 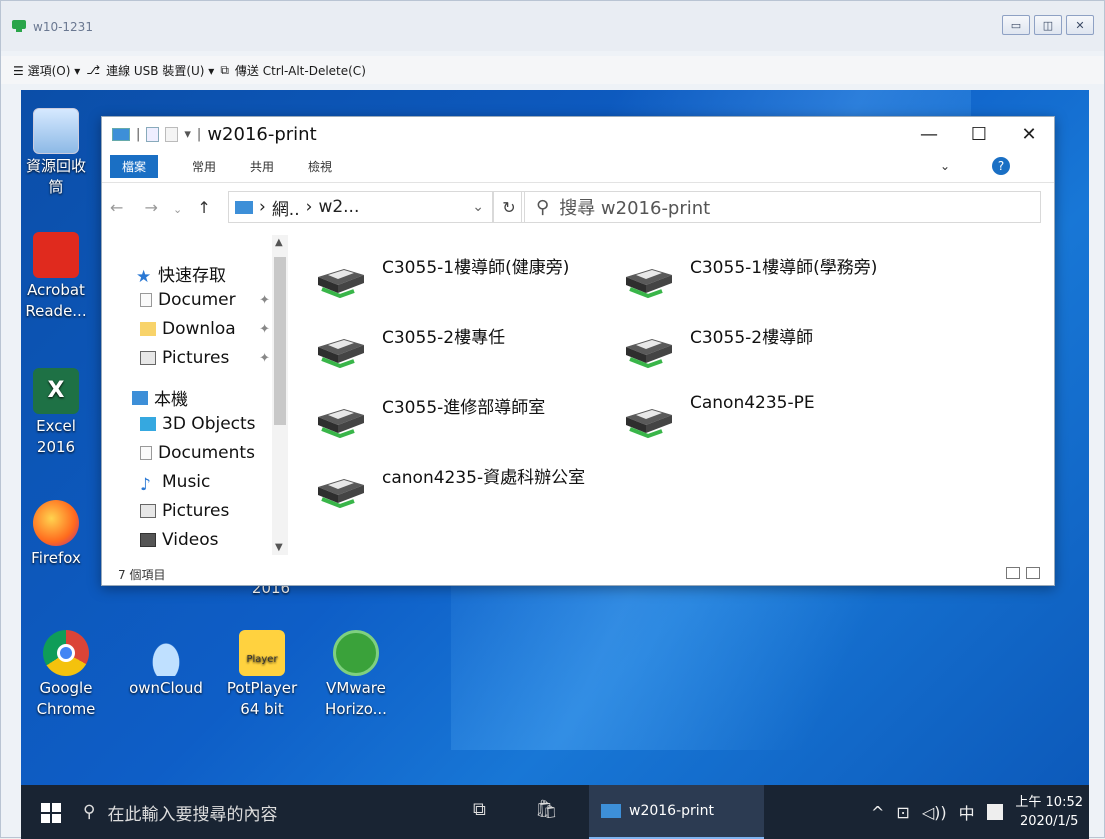 What do you see at coordinates (151, 207) in the screenshot?
I see `forward-icon: →` at bounding box center [151, 207].